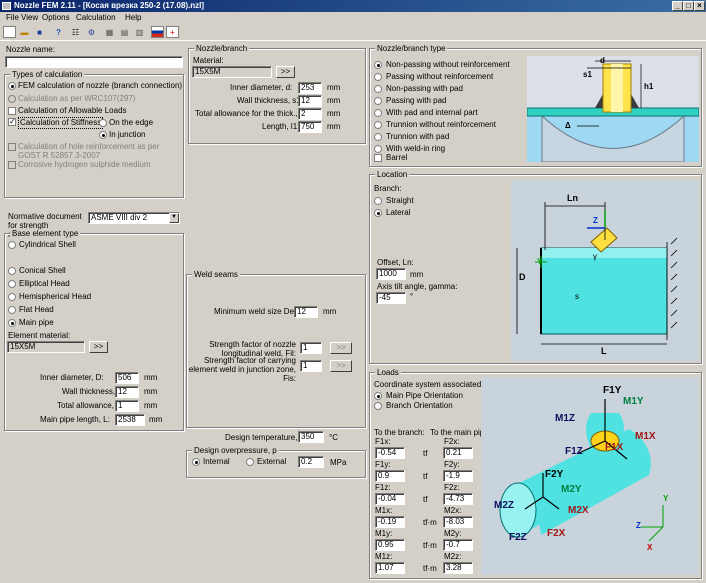 Image resolution: width=706 pixels, height=583 pixels. Describe the element at coordinates (94, 62) in the screenshot. I see `nozzle-name-input` at that location.